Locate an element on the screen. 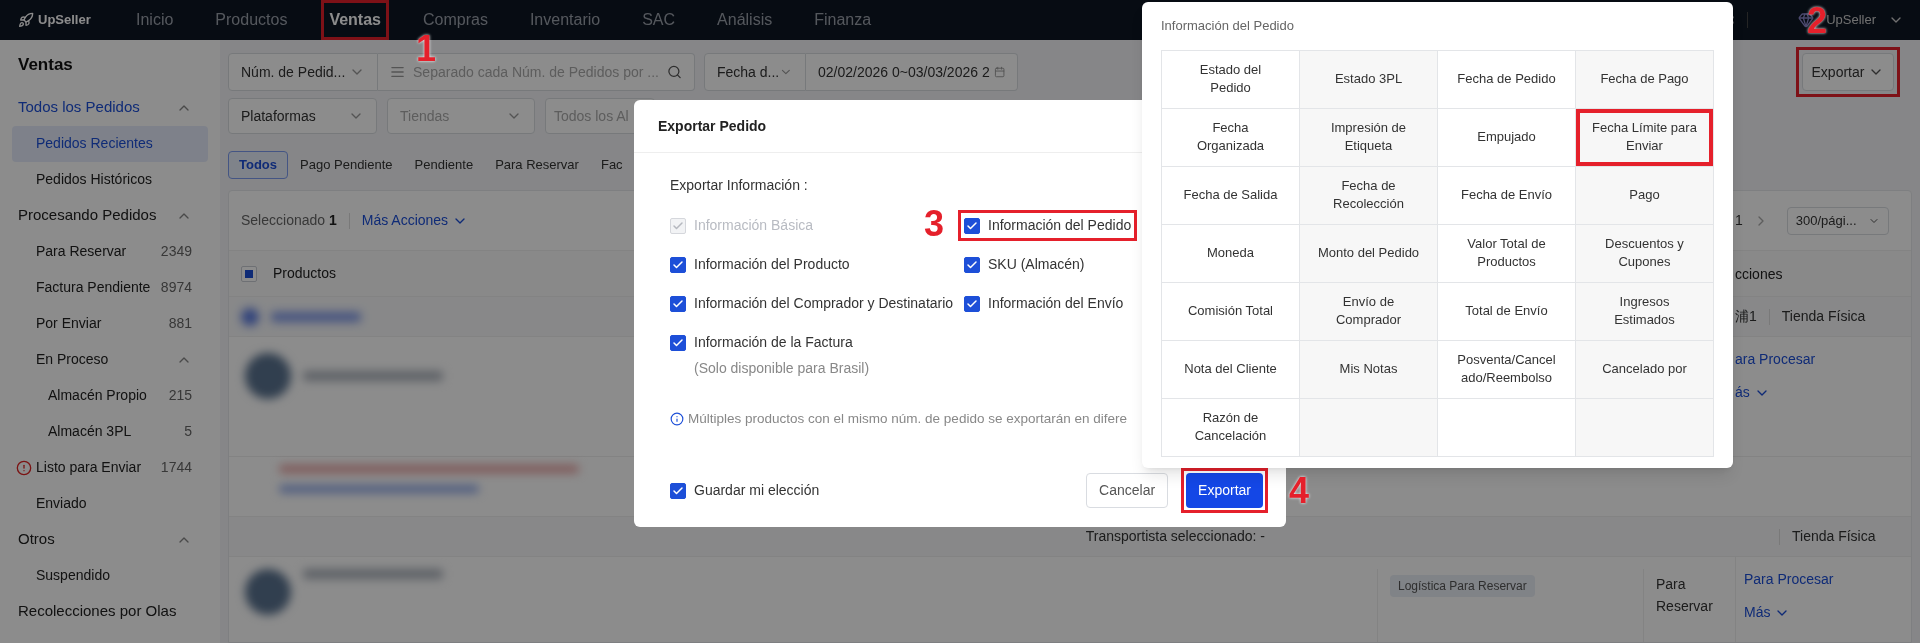 This screenshot has width=1920, height=643. export-option: Información del Pedido is located at coordinates (1048, 225).